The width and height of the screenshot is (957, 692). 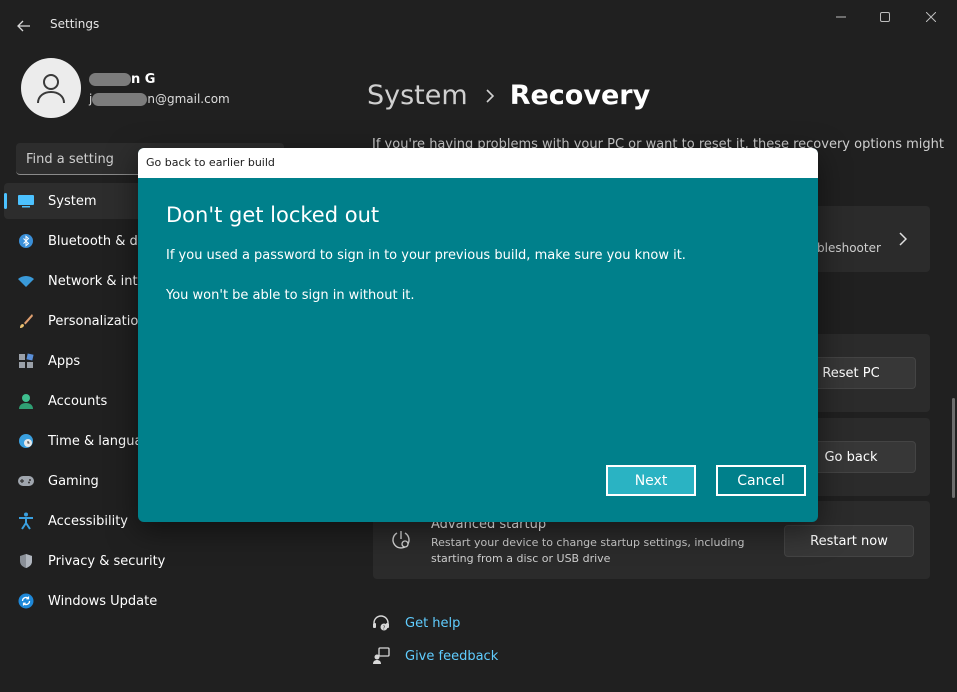 What do you see at coordinates (761, 480) in the screenshot?
I see `cancel-button: Cancel` at bounding box center [761, 480].